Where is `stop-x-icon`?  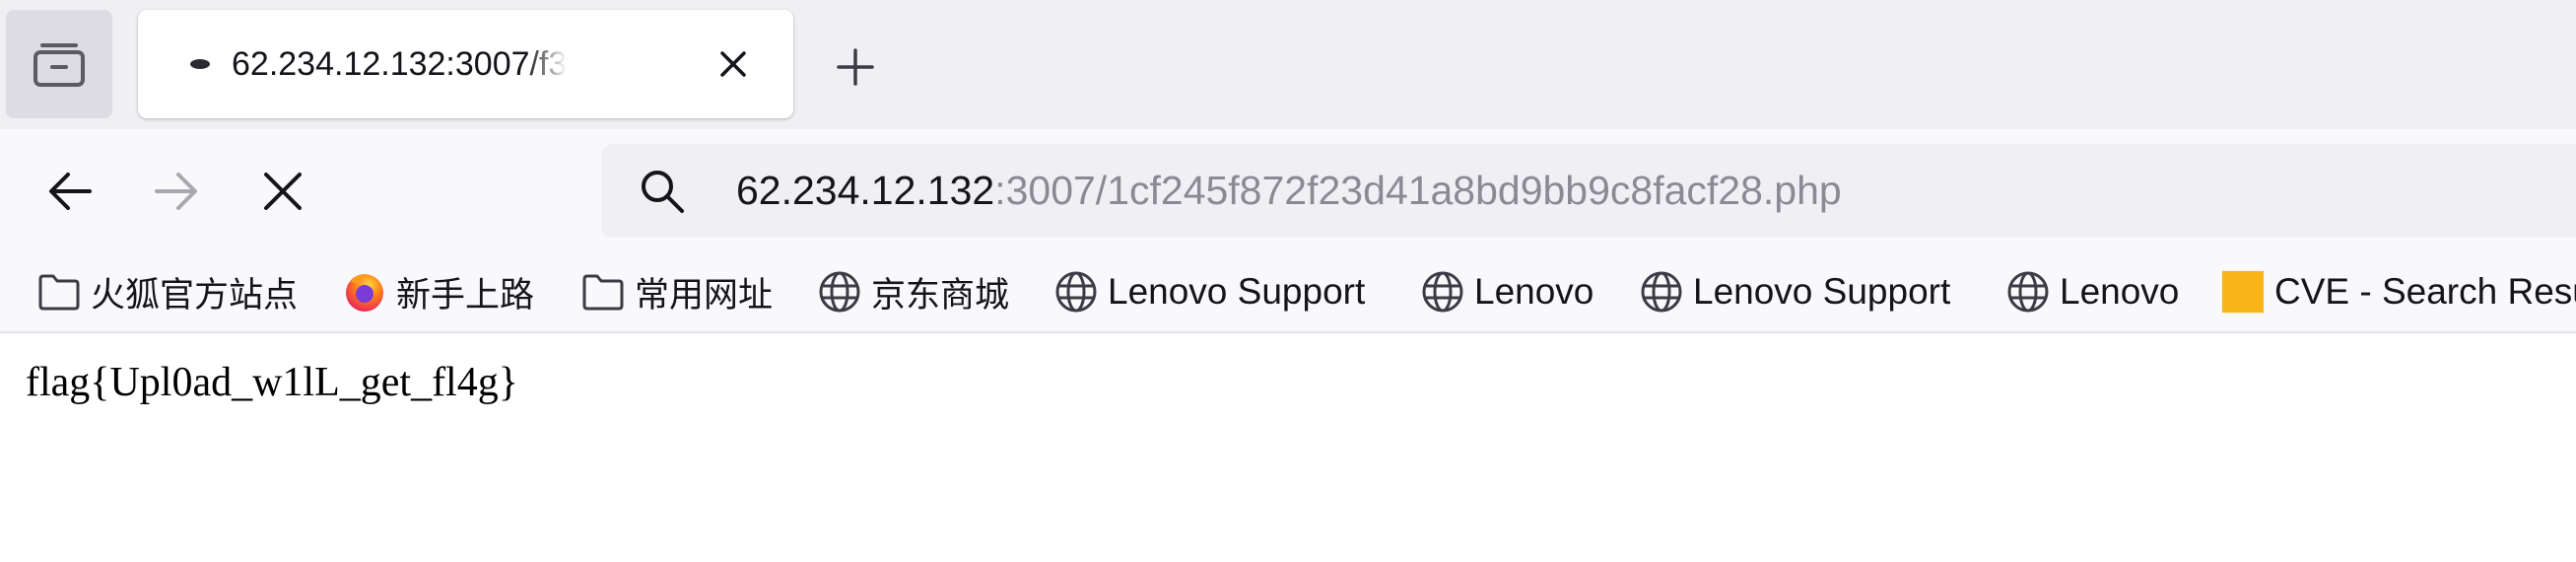 stop-x-icon is located at coordinates (283, 191).